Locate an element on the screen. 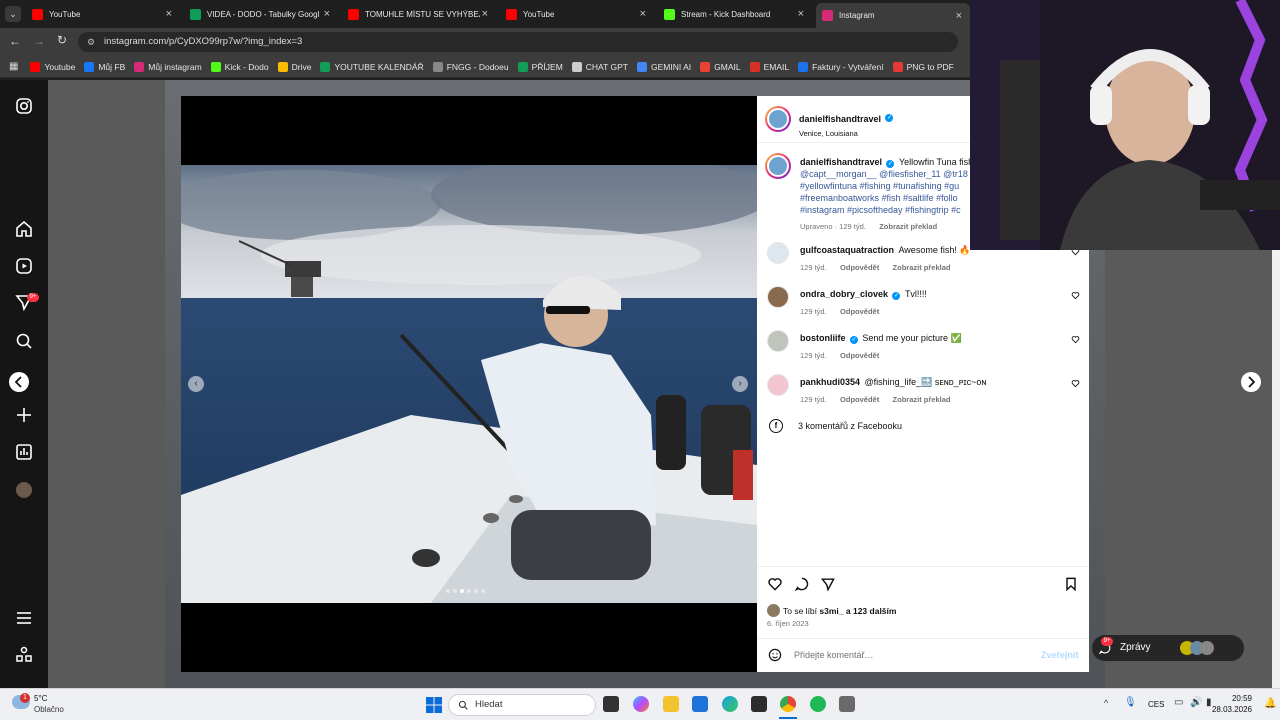 Image resolution: width=1280 pixels, height=720 pixels. dashboard-icon is located at coordinates (24, 452).